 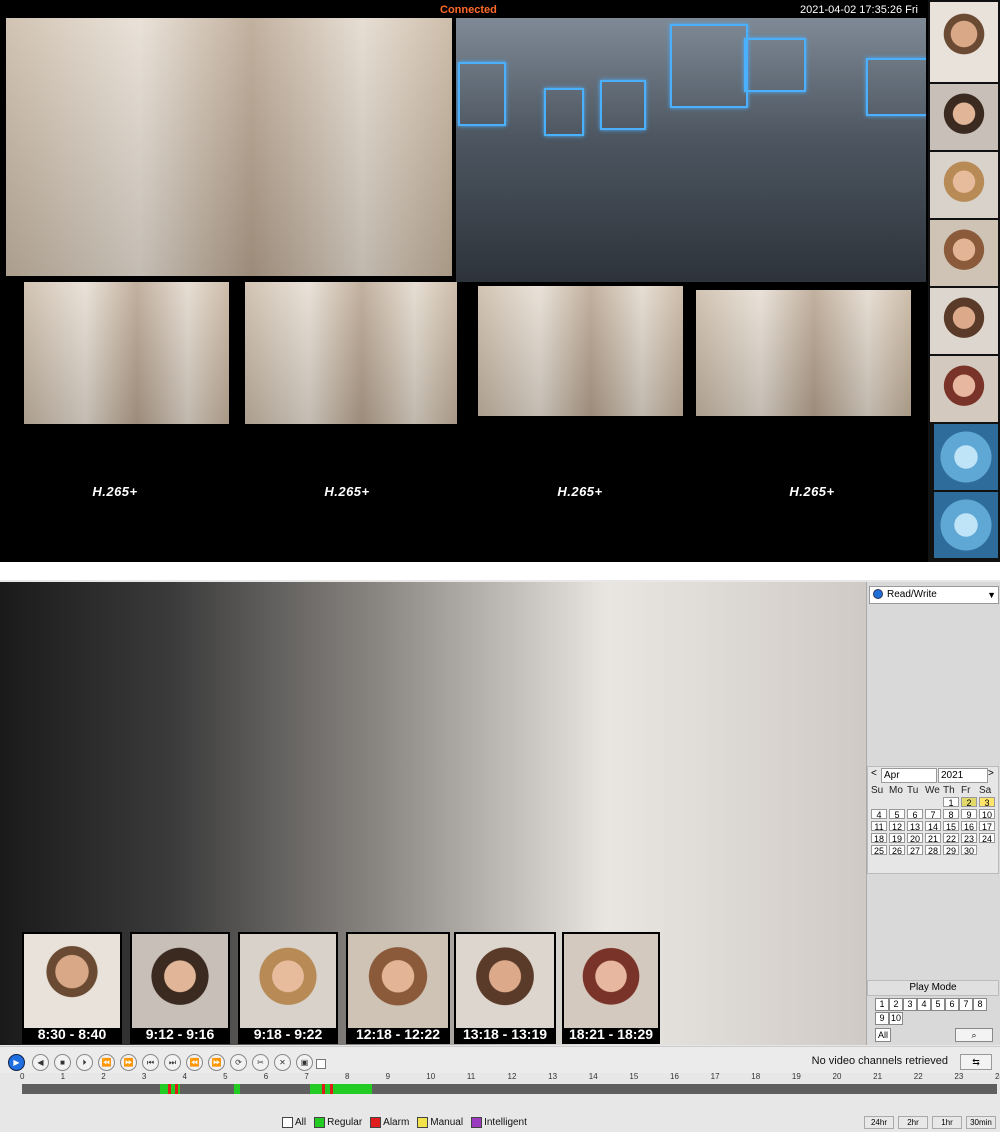 I want to click on face-thumbnail: 12:18 - 12:22, so click(x=398, y=988).